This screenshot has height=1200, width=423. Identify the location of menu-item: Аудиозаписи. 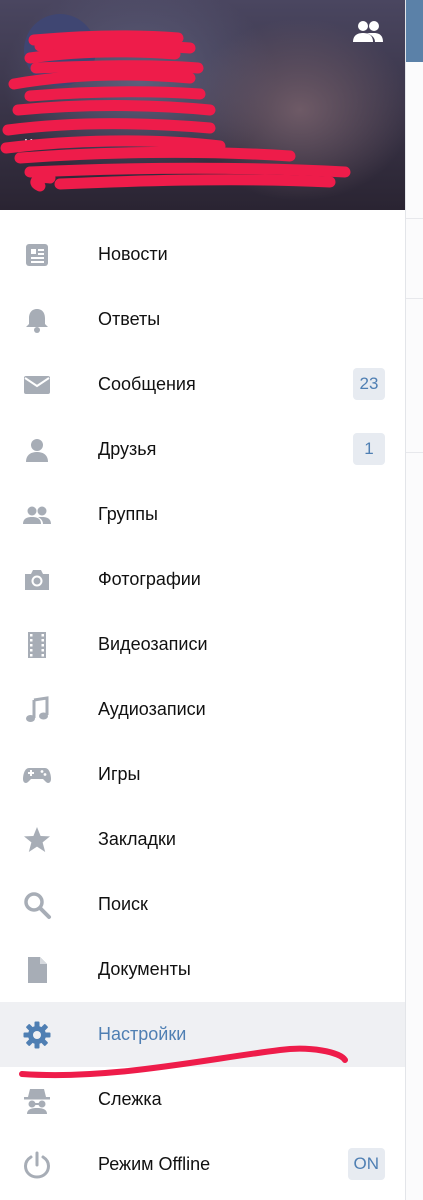
(202, 709).